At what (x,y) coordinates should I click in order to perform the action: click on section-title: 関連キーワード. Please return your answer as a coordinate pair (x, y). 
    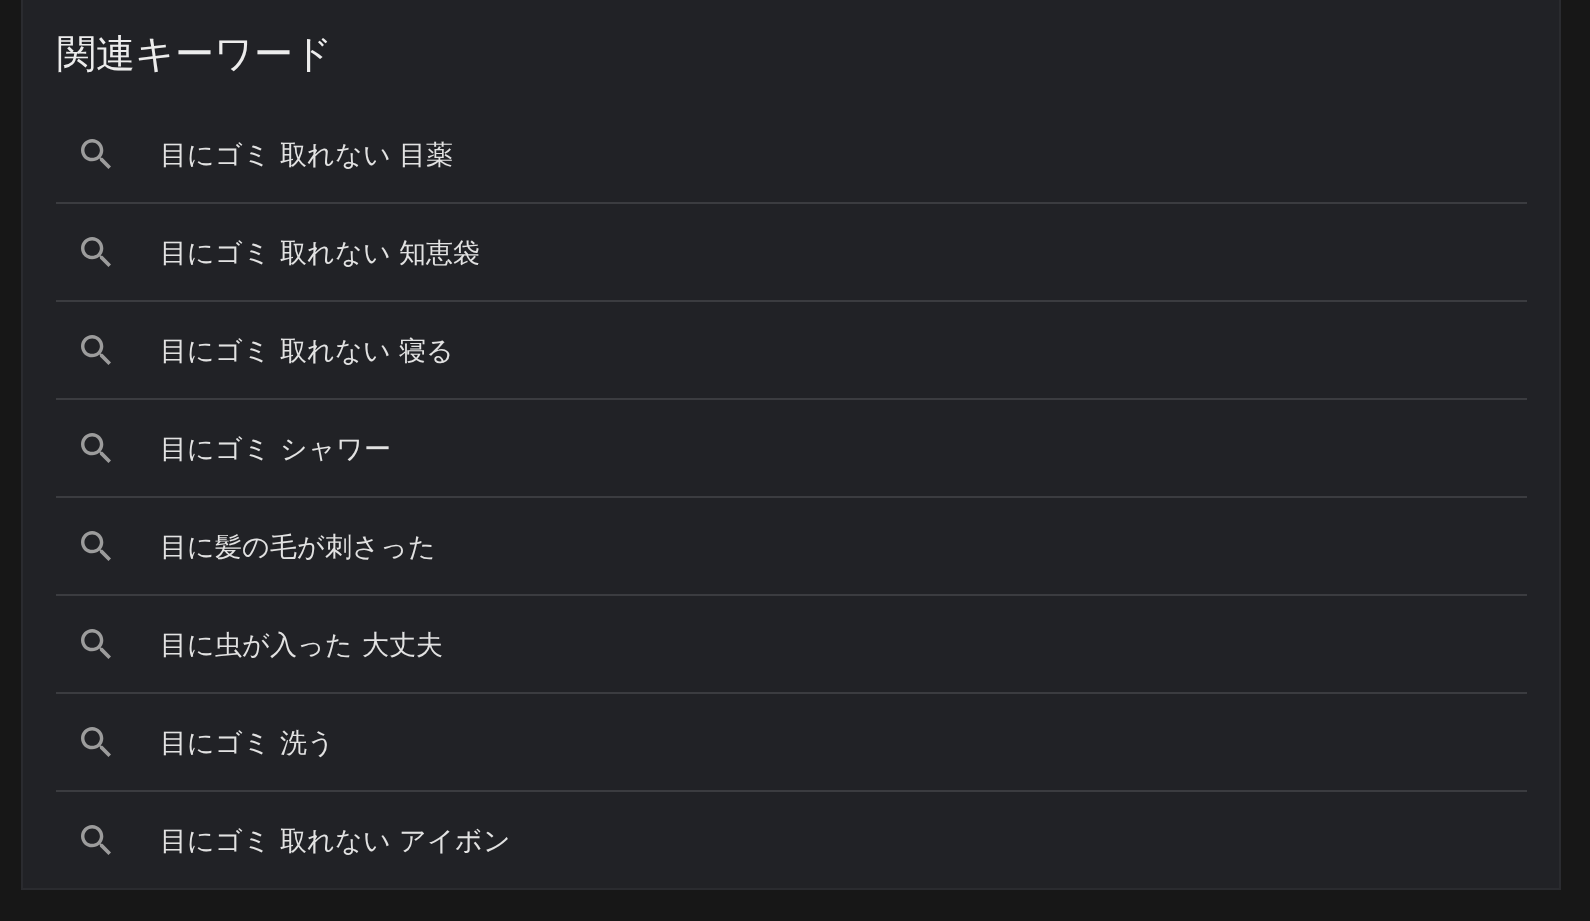
    Looking at the image, I should click on (195, 54).